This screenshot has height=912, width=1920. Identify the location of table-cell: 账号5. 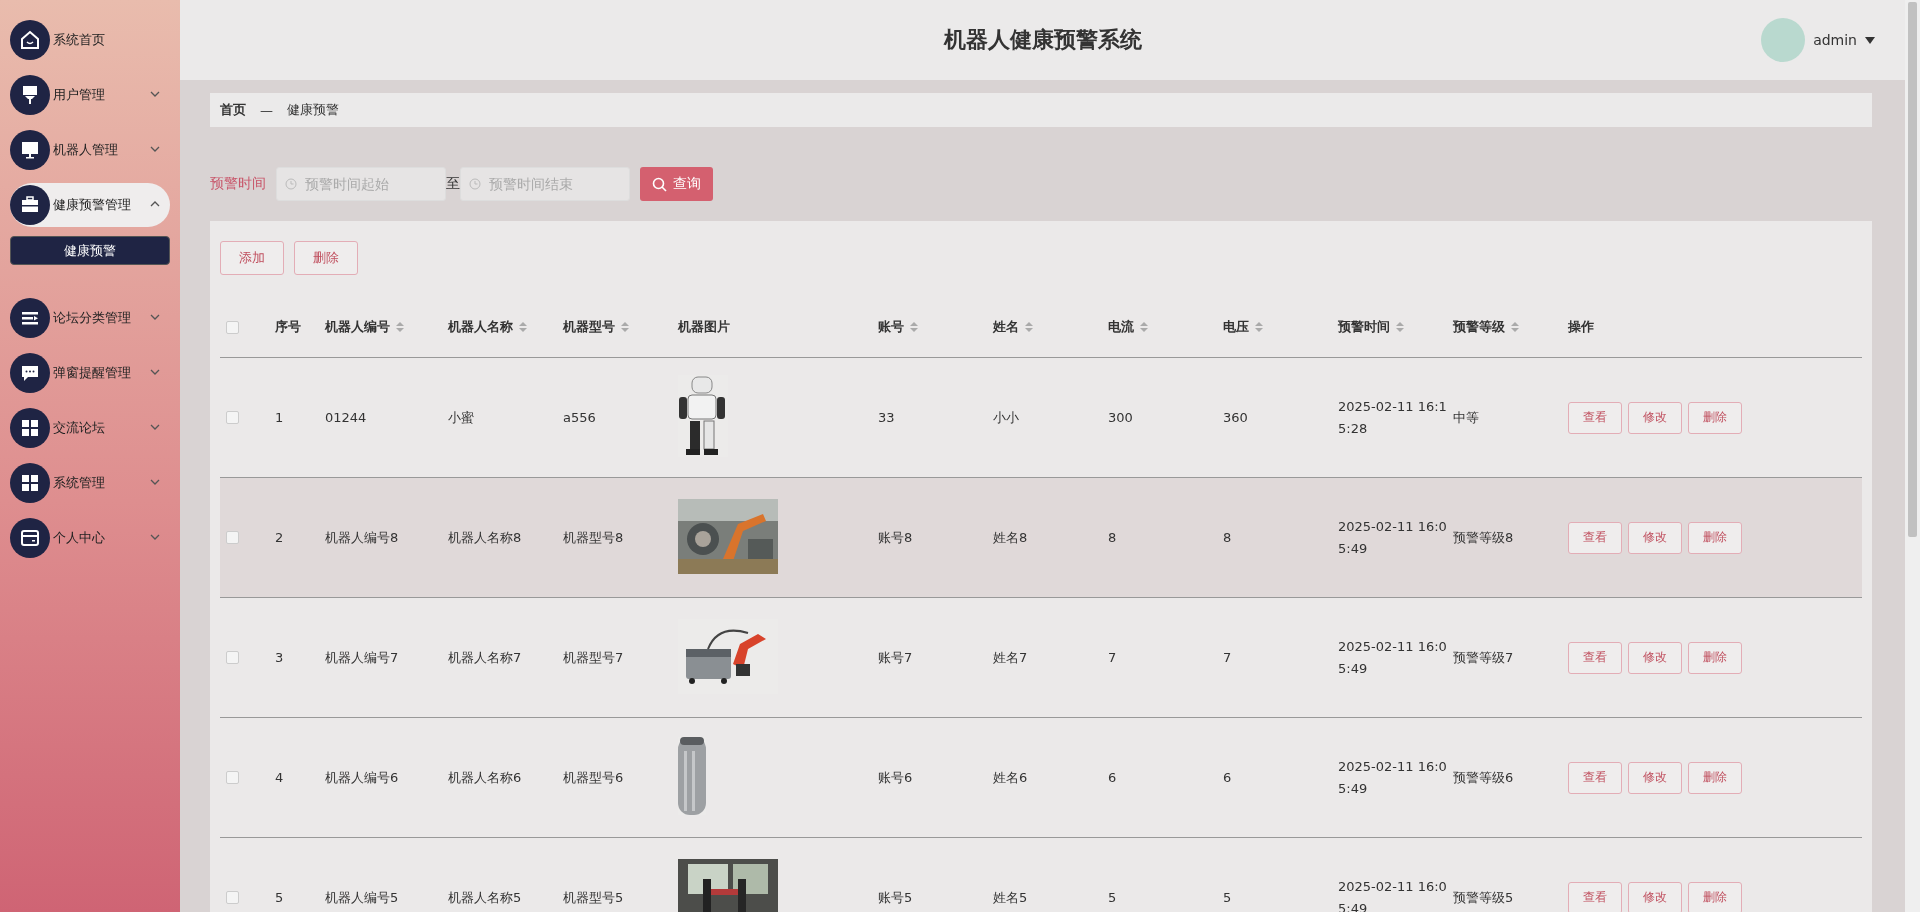
(895, 897).